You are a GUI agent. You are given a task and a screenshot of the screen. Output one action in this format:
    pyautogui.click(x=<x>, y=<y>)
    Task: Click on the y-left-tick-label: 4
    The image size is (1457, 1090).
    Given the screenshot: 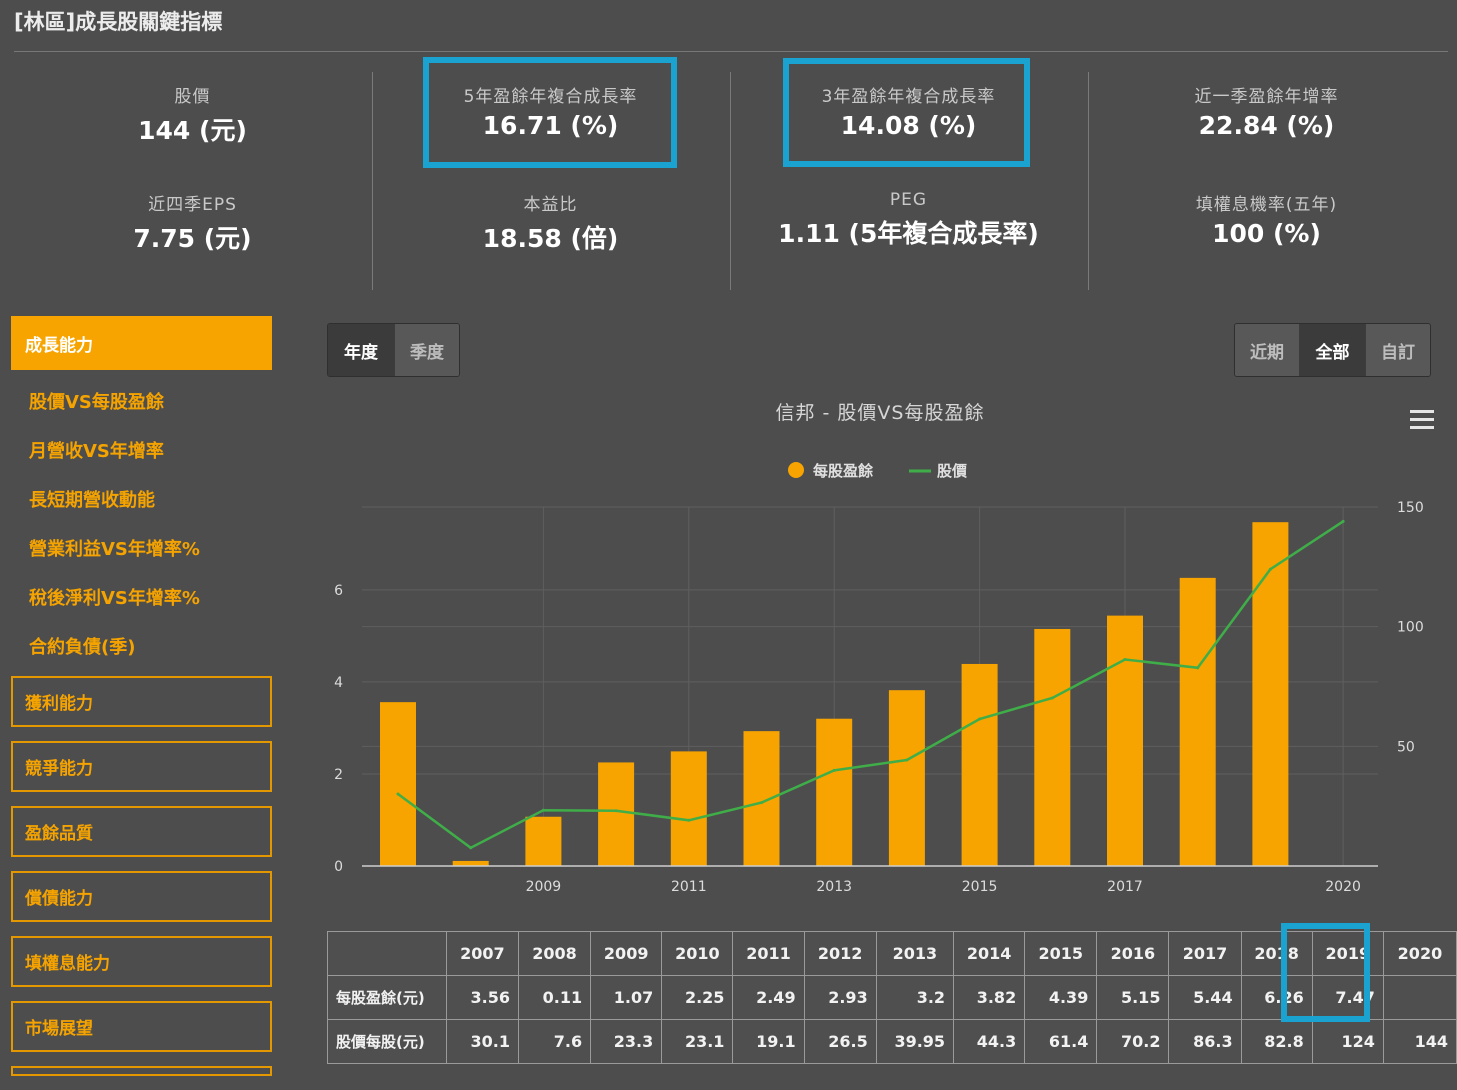 What is the action you would take?
    pyautogui.click(x=338, y=683)
    